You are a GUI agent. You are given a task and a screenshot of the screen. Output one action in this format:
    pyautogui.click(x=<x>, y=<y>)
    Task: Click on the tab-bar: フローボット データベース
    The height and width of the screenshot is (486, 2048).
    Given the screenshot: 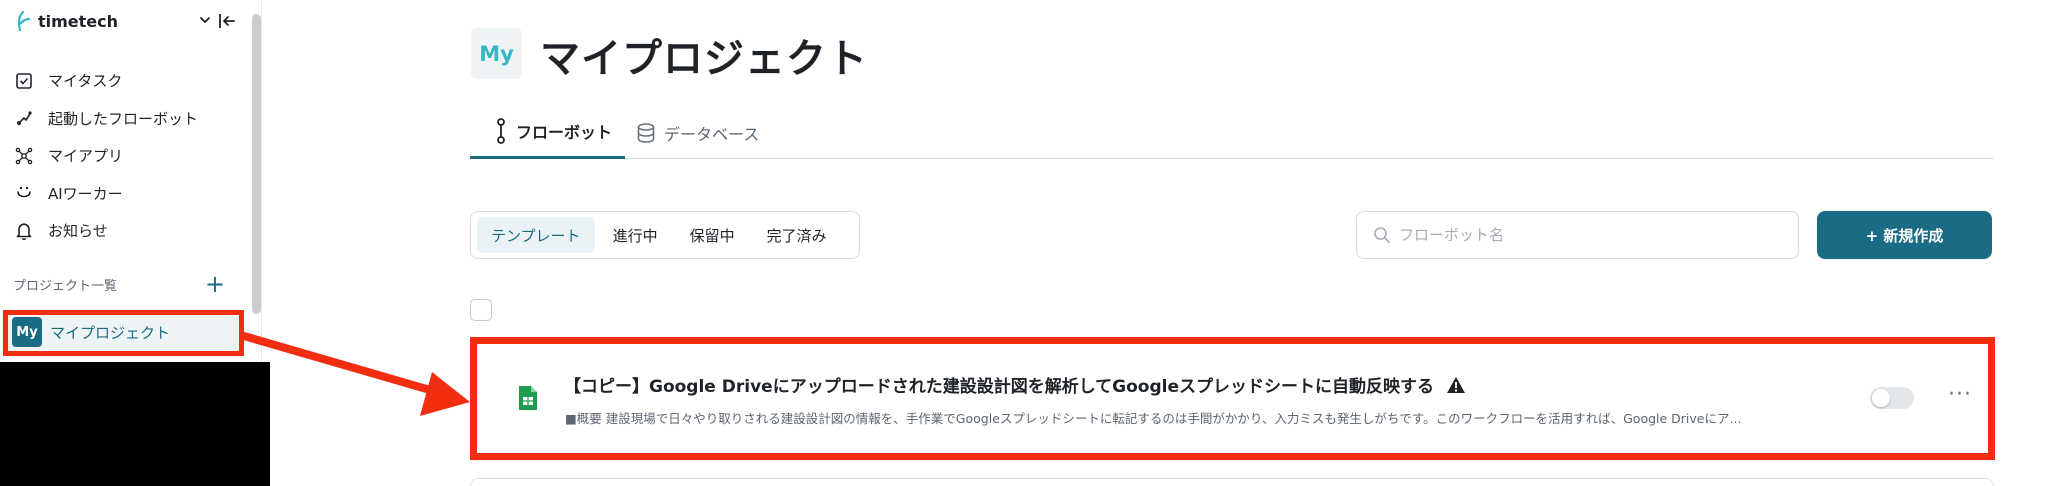 What is the action you would take?
    pyautogui.click(x=1232, y=132)
    